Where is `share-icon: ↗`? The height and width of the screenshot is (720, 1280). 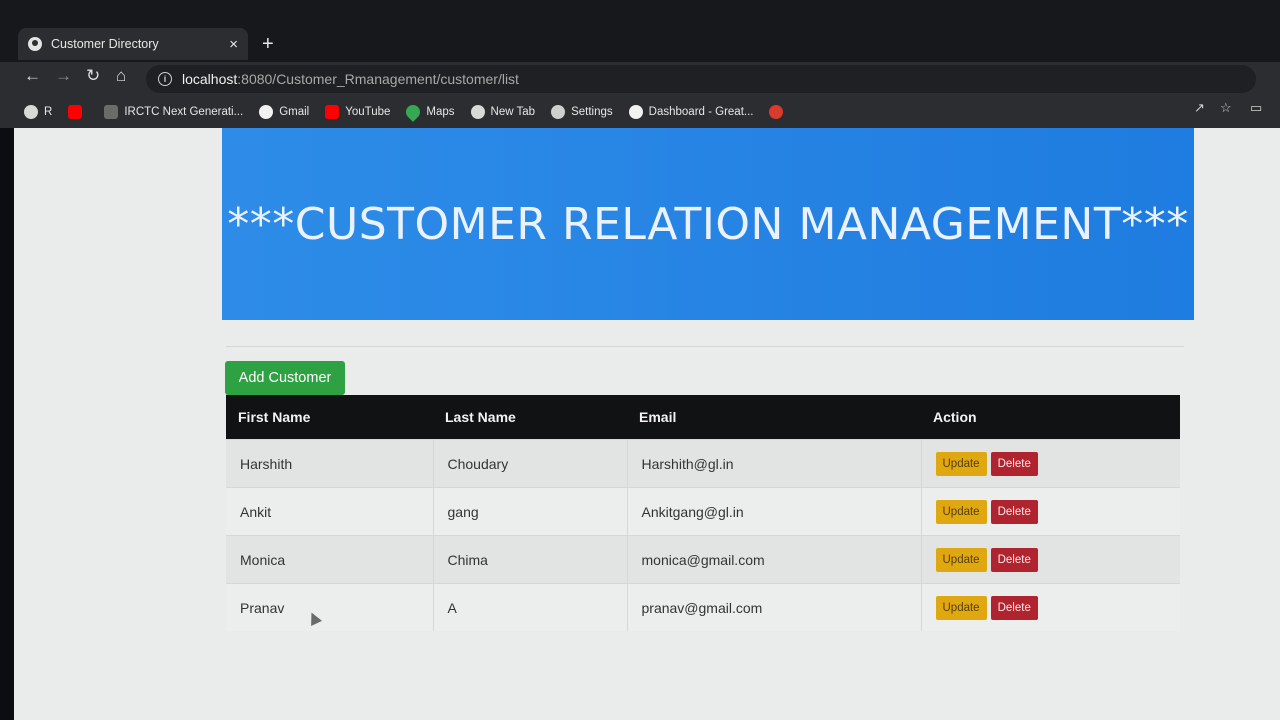 share-icon: ↗ is located at coordinates (1199, 108).